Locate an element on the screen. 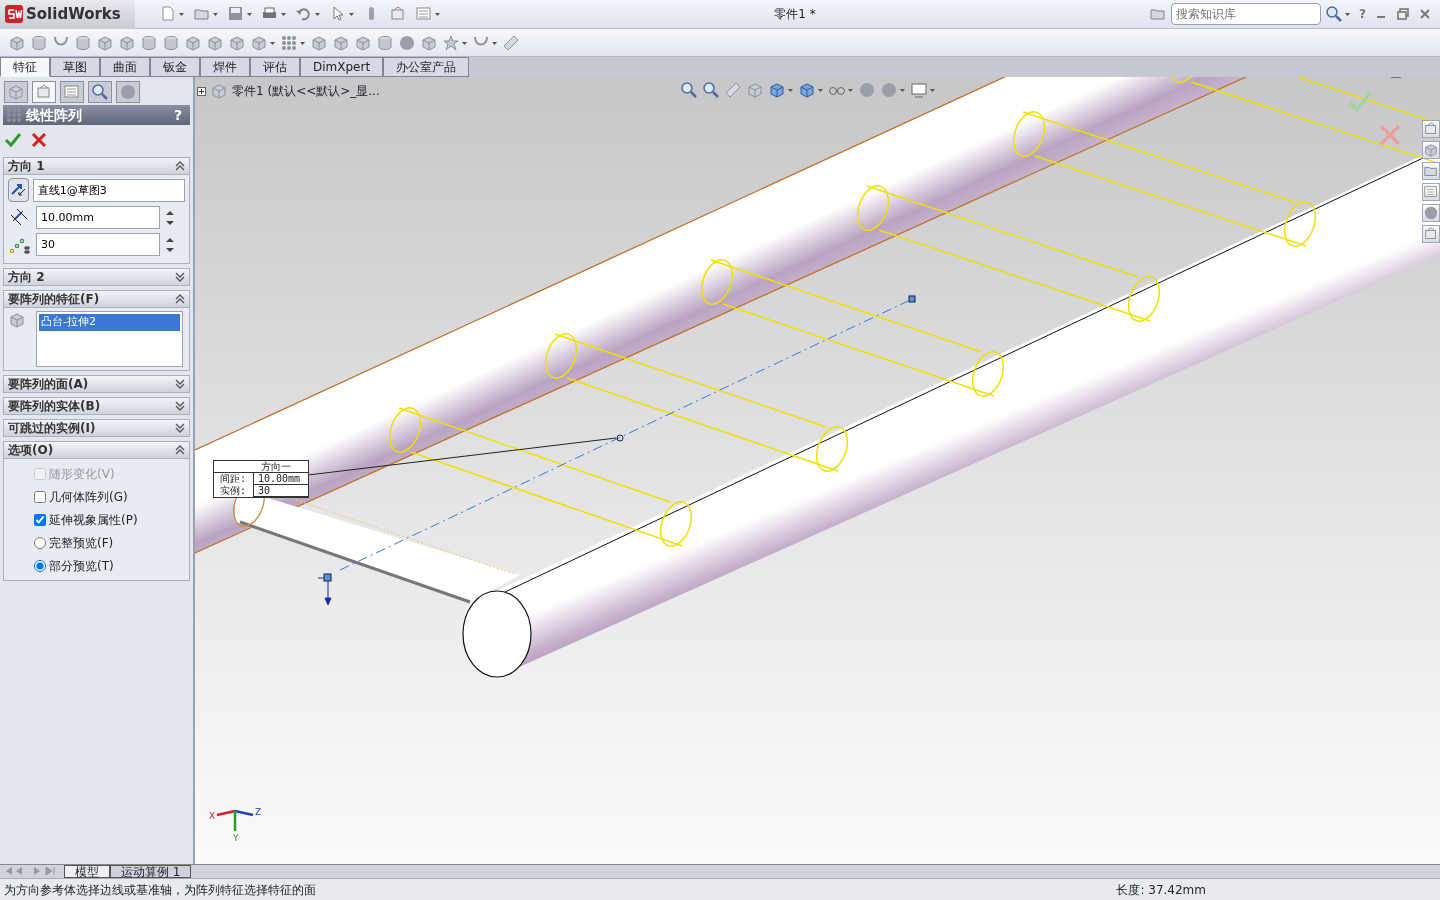 The image size is (1440, 900). reference-field: 直线1@草图3 is located at coordinates (108, 190).